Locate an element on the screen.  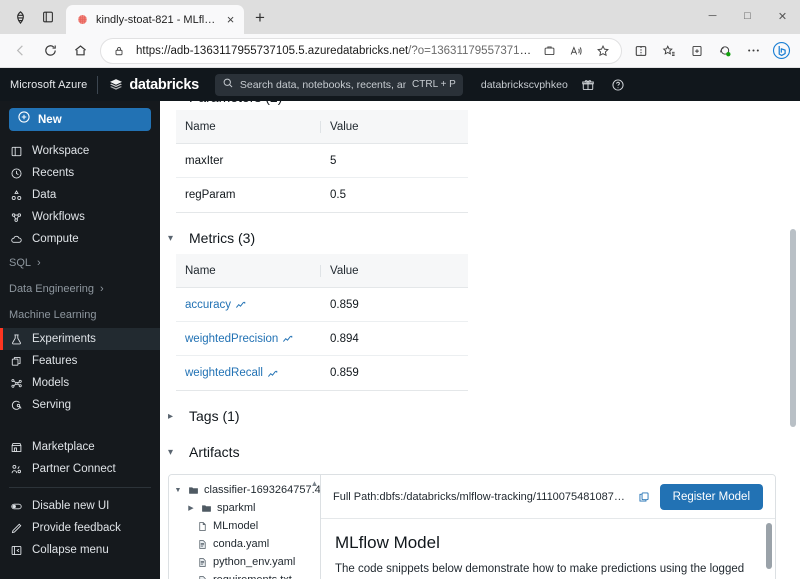
tree-item-file: conda.yaml is located at coordinates (244, 544).